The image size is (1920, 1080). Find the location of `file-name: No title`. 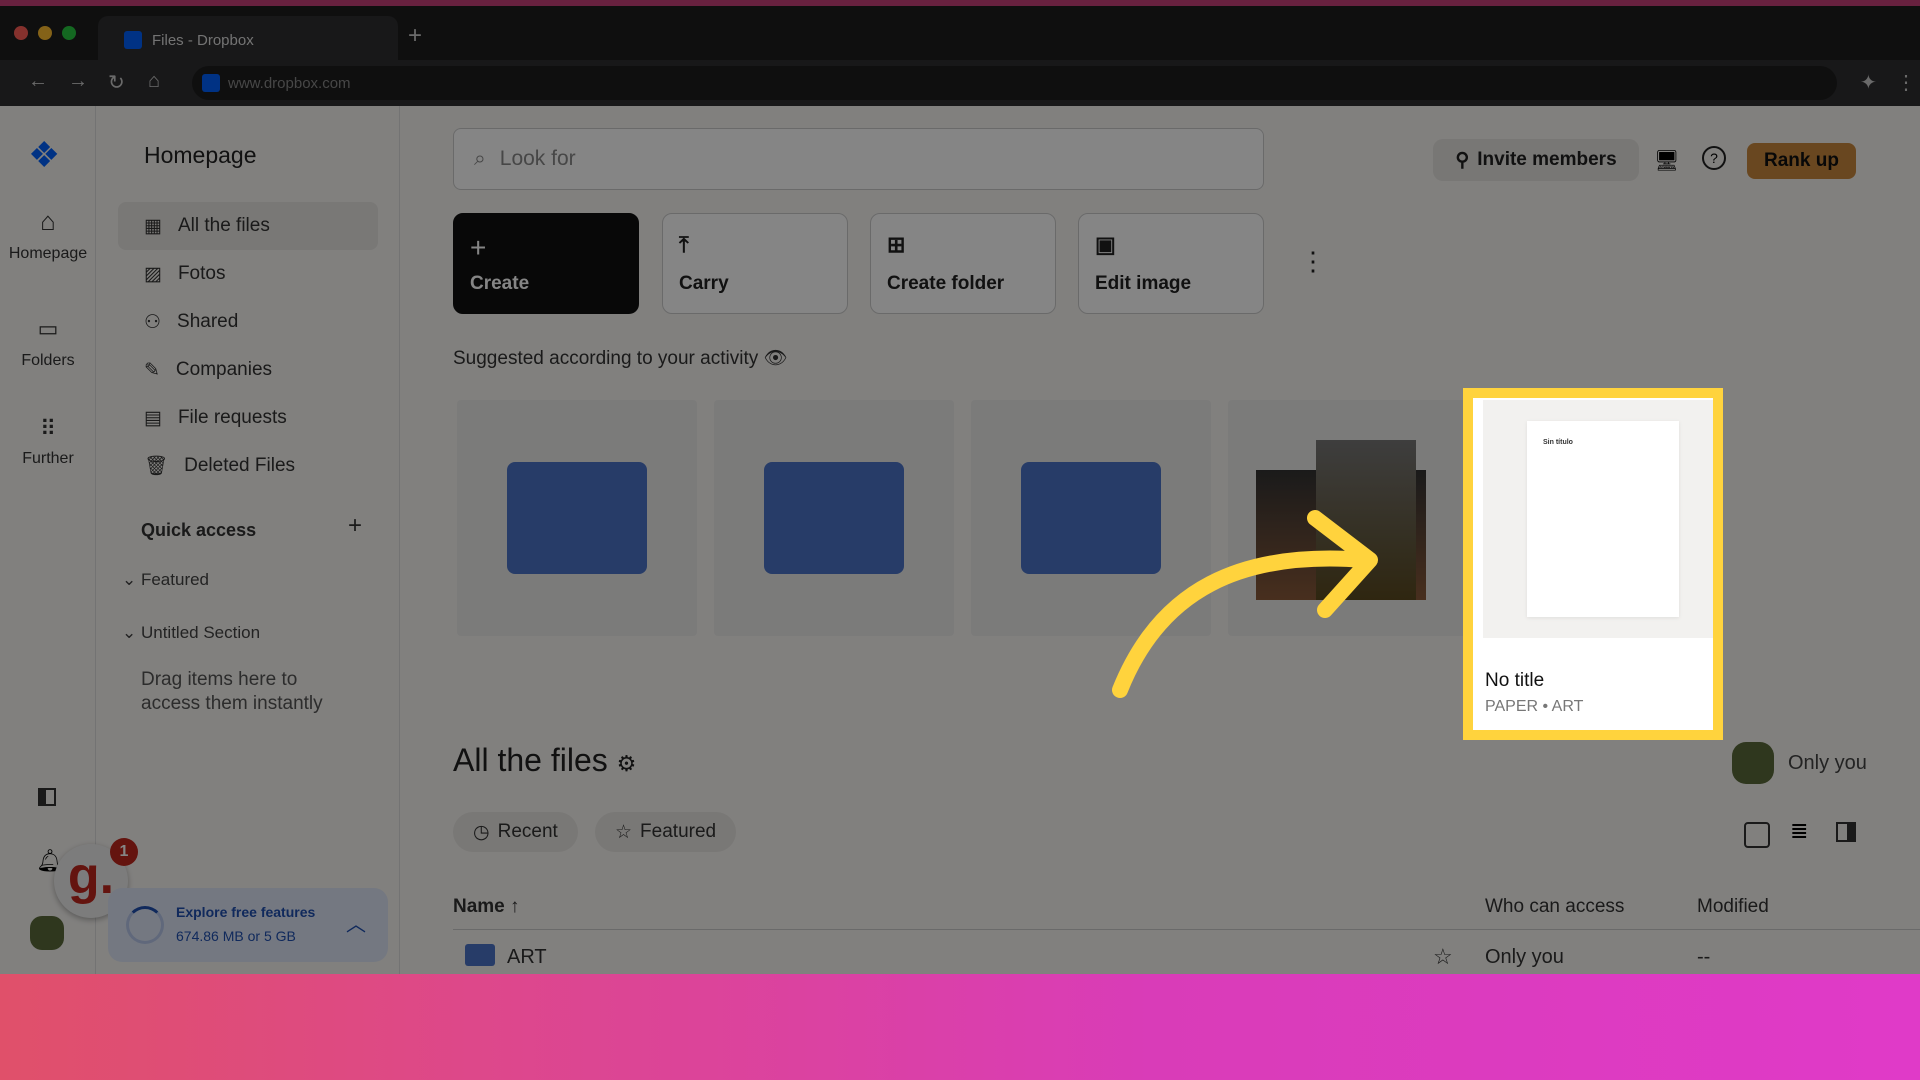

file-name: No title is located at coordinates (1515, 680).